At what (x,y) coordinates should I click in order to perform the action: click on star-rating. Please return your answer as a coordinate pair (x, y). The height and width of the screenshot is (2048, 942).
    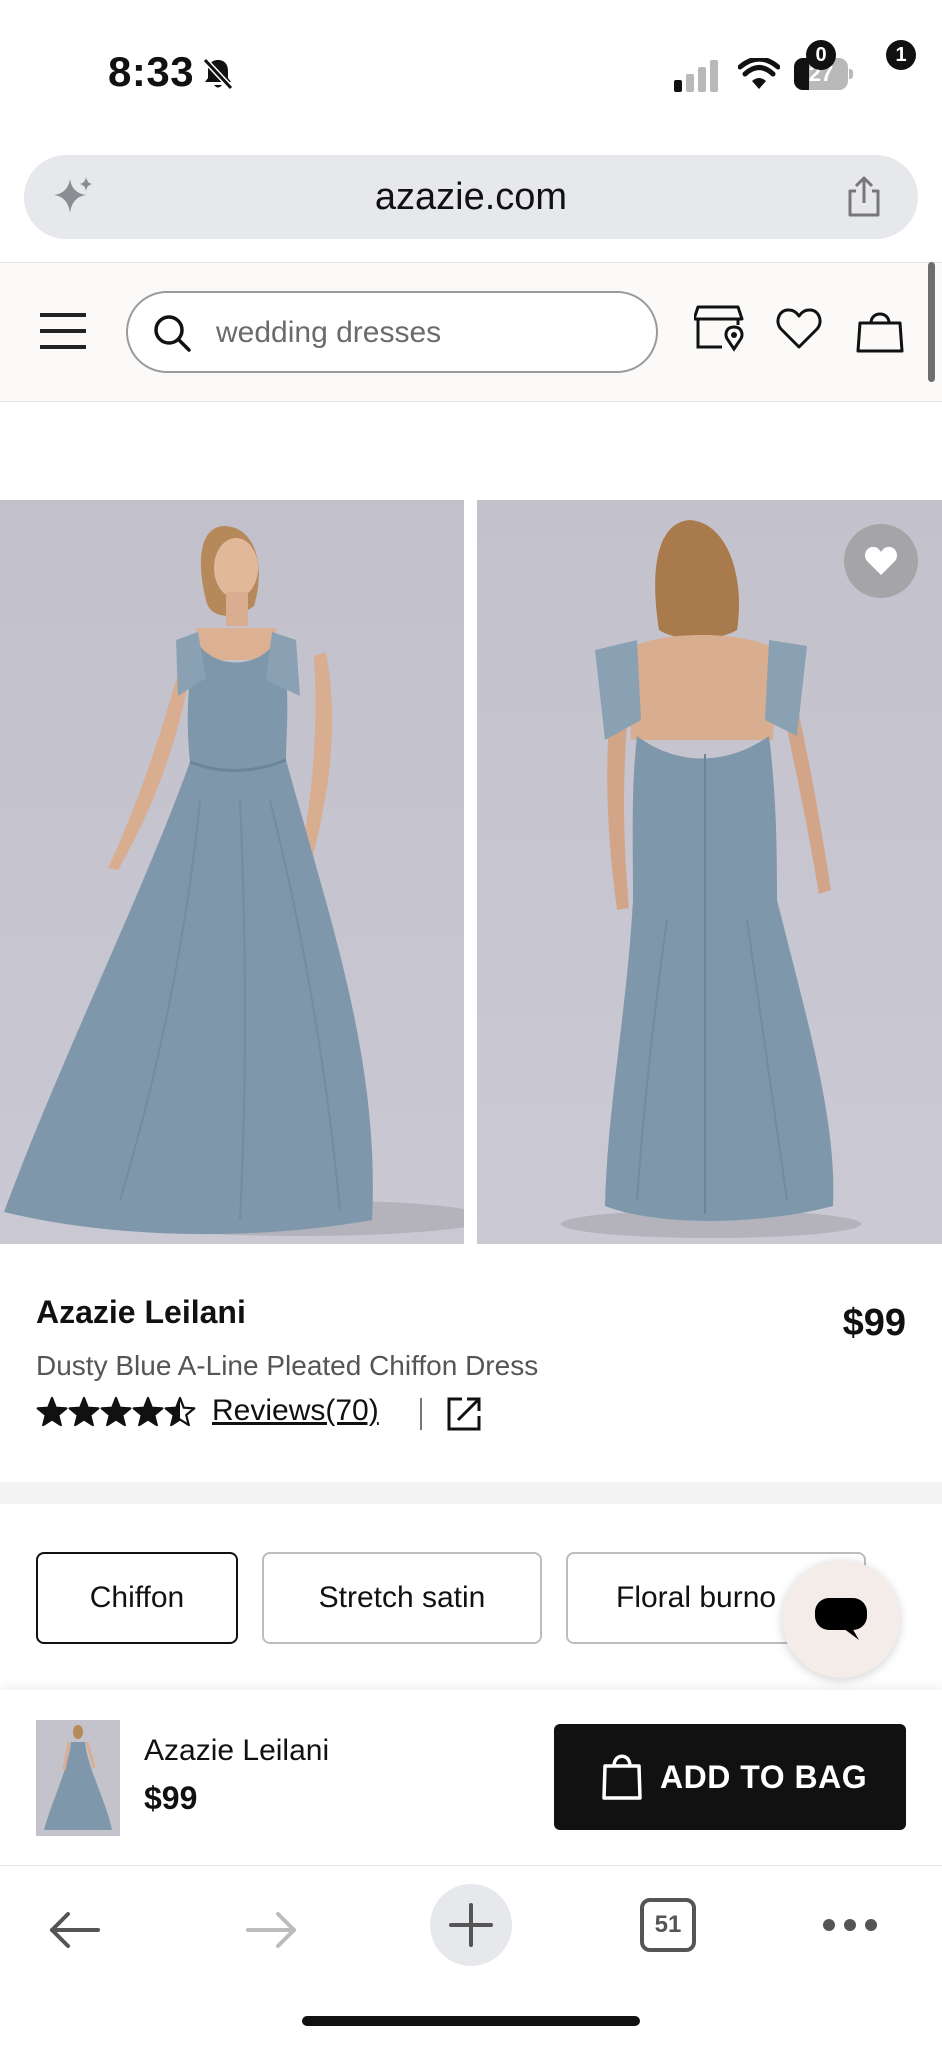
    Looking at the image, I should click on (116, 1411).